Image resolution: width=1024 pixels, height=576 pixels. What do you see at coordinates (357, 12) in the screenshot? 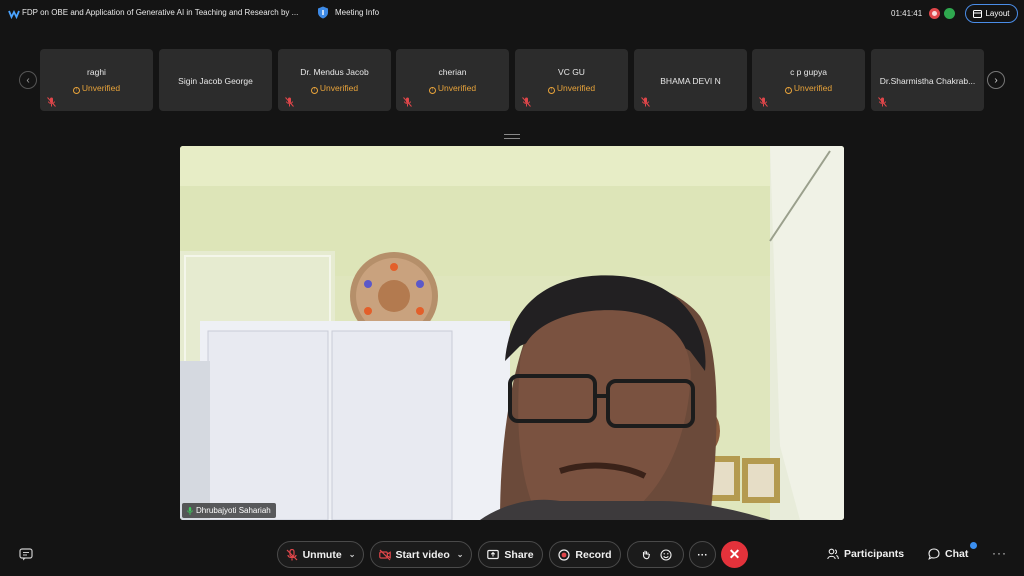
I see `meeting-info-label: Meeting Info` at bounding box center [357, 12].